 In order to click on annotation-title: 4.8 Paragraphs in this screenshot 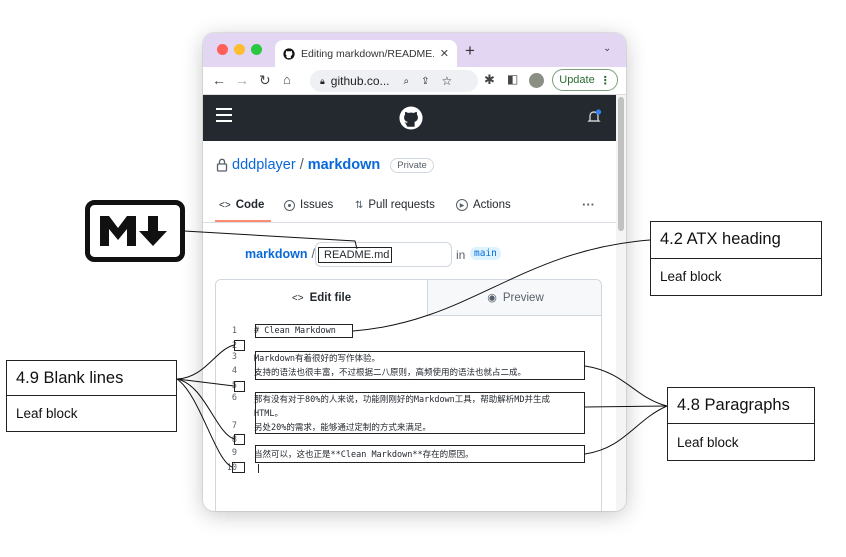, I will do `click(741, 406)`.